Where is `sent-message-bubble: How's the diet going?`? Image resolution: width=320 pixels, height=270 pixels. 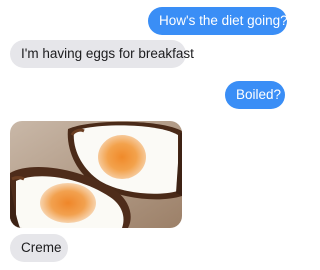 sent-message-bubble: How's the diet going? is located at coordinates (218, 21).